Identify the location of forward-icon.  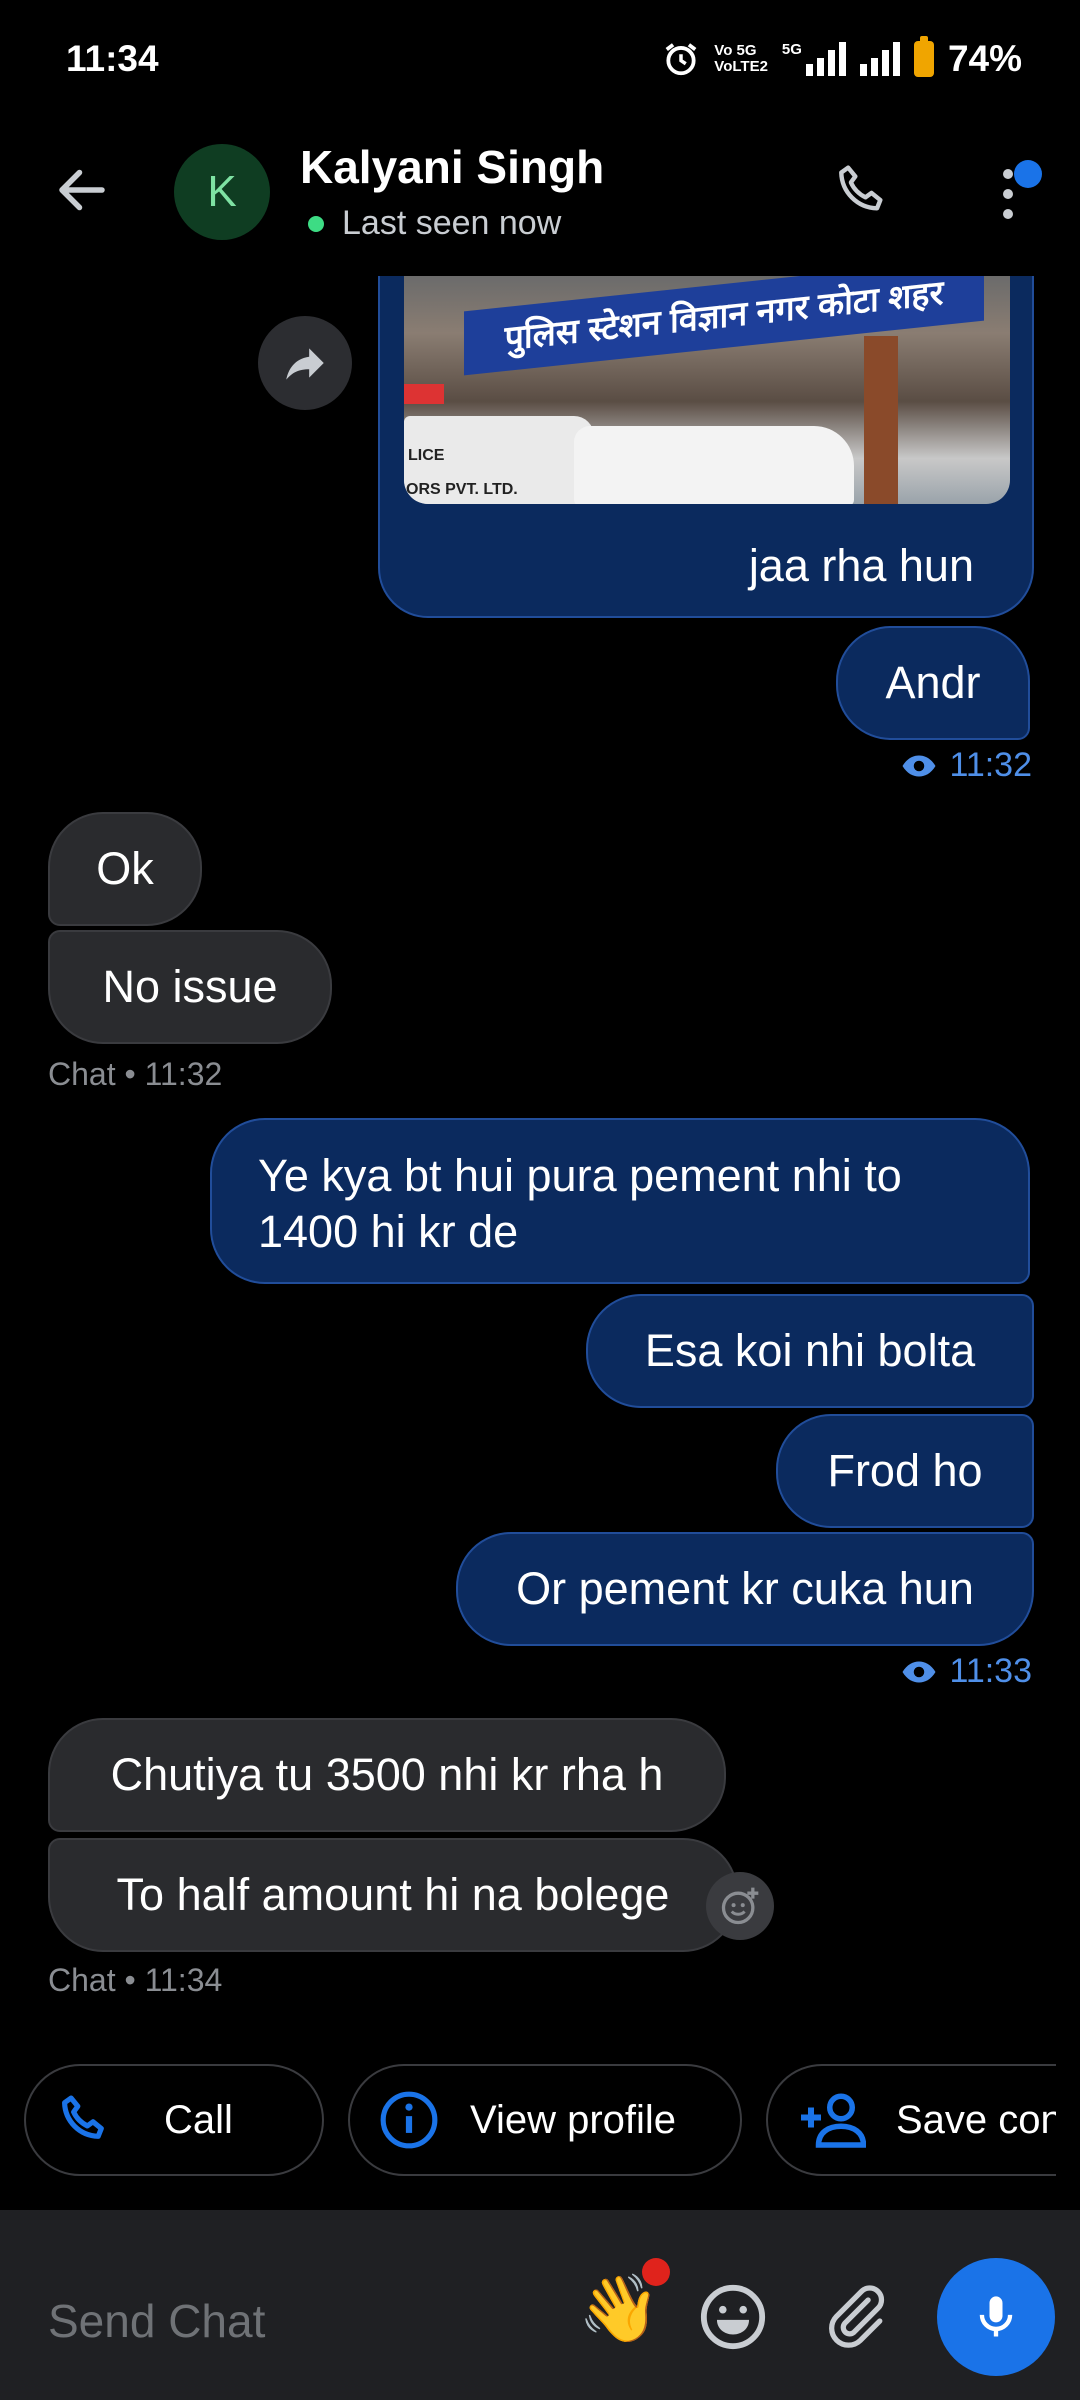
(305, 364).